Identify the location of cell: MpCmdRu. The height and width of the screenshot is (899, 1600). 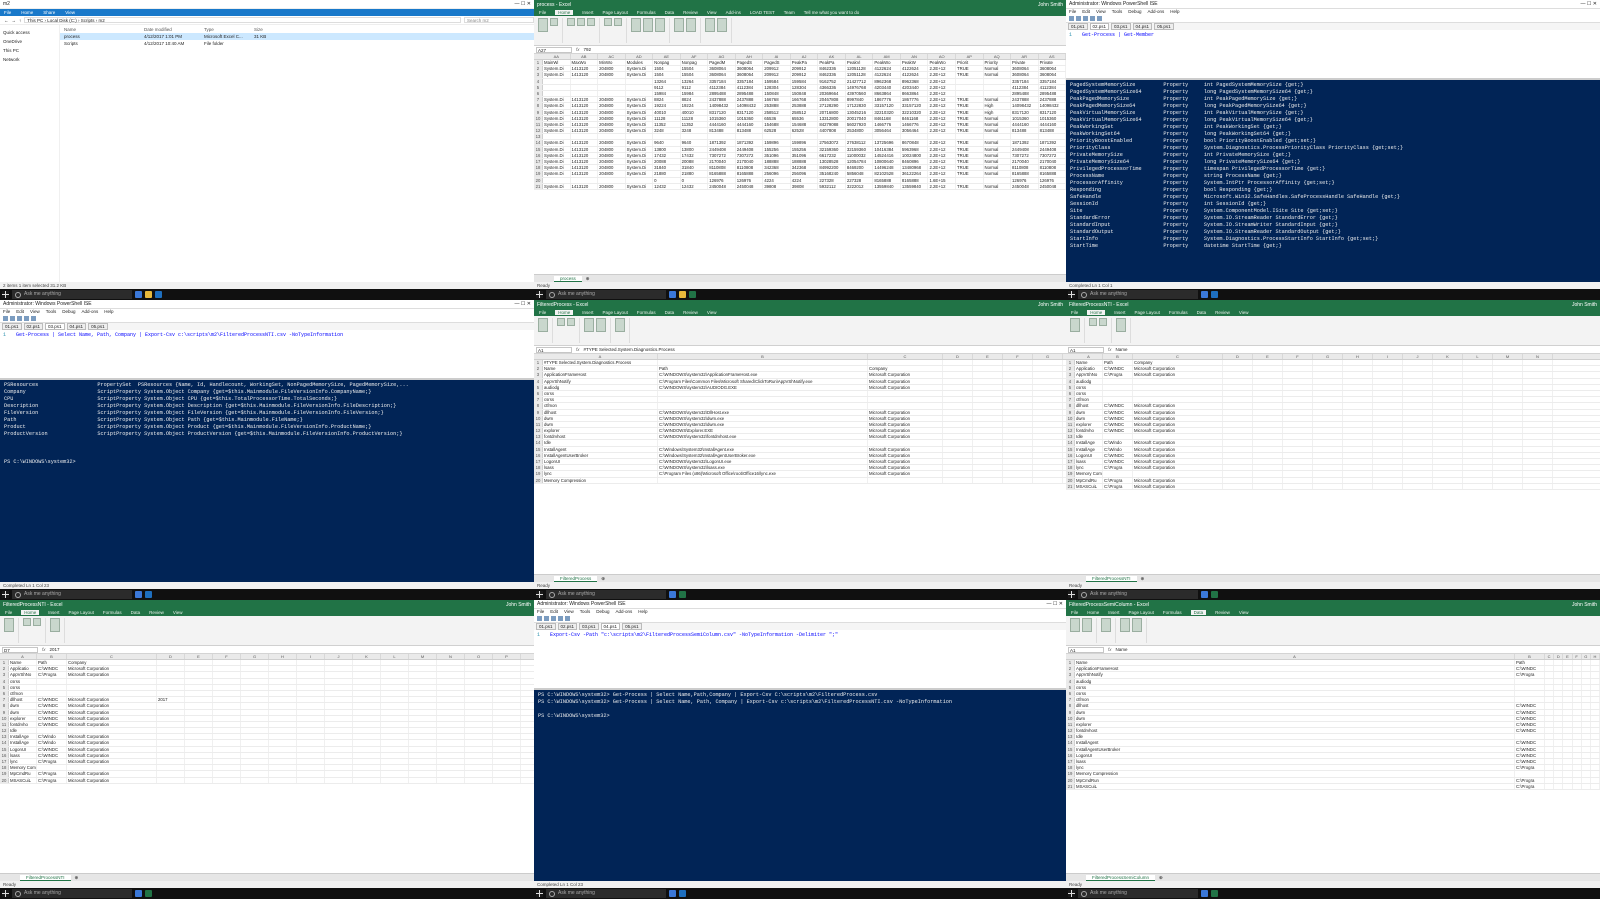
(1089, 480).